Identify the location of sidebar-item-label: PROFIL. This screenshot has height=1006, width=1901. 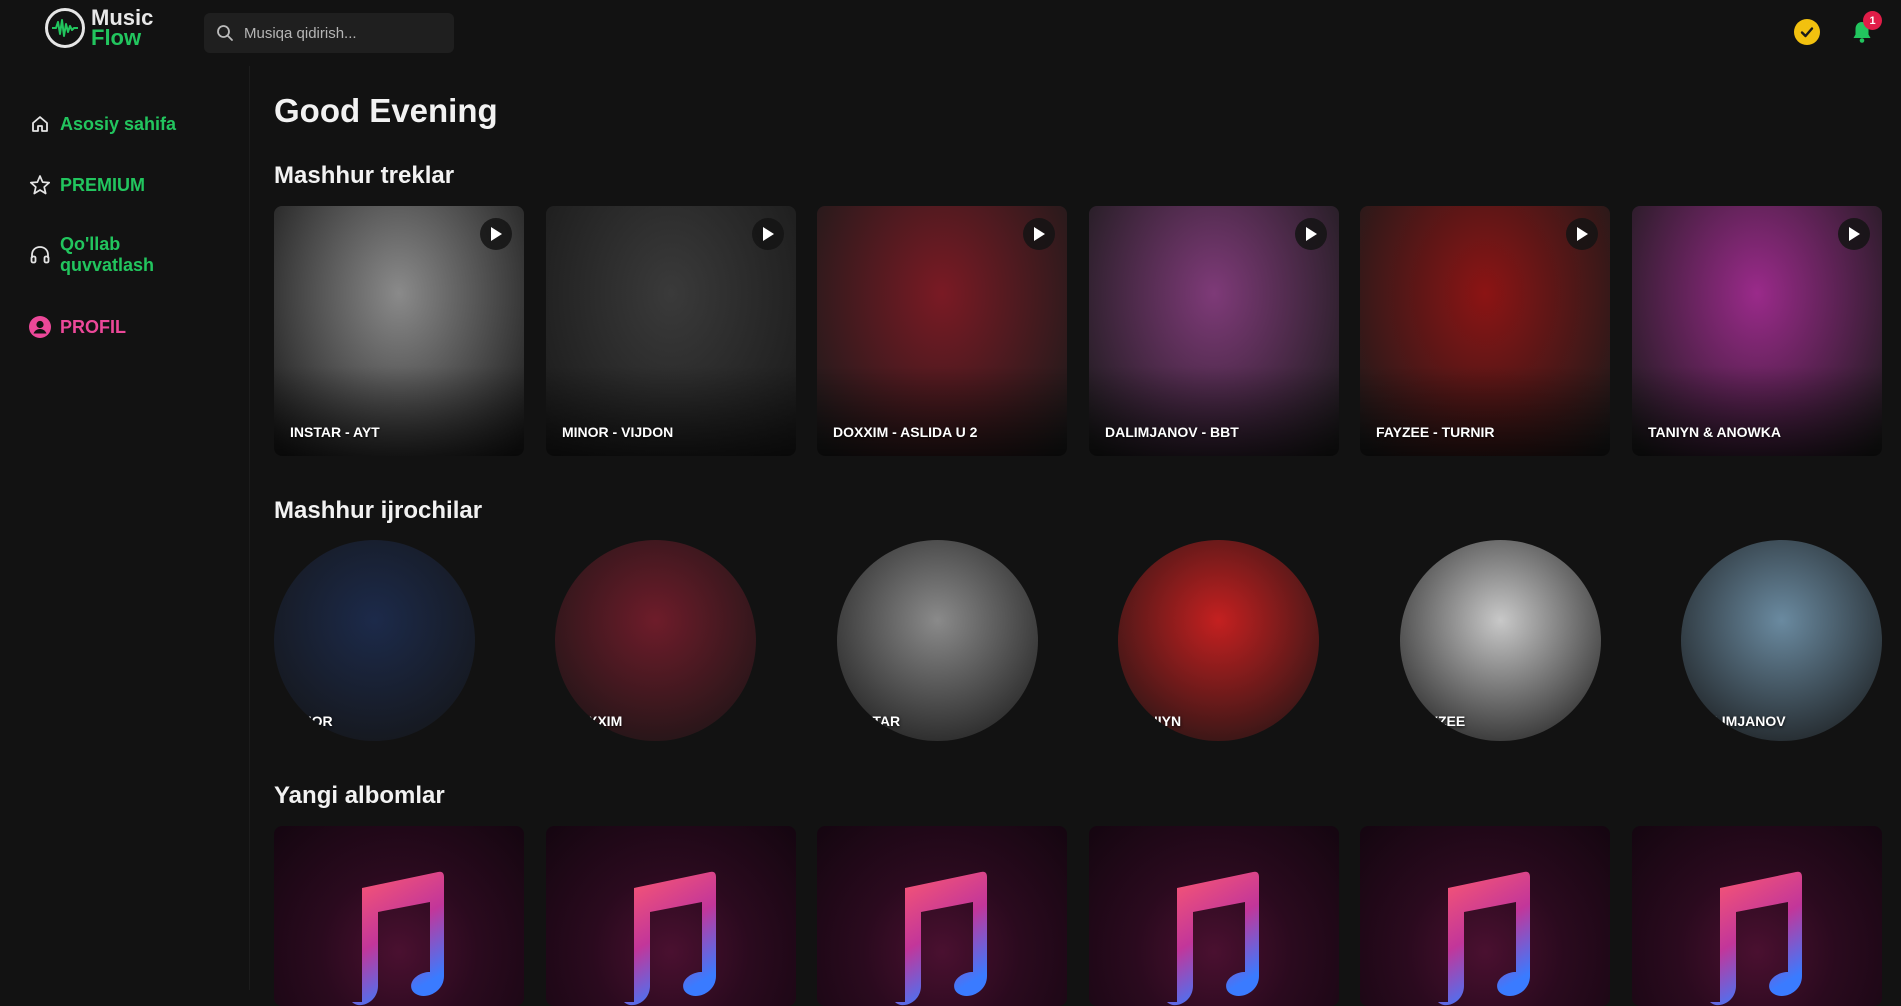
(93, 326).